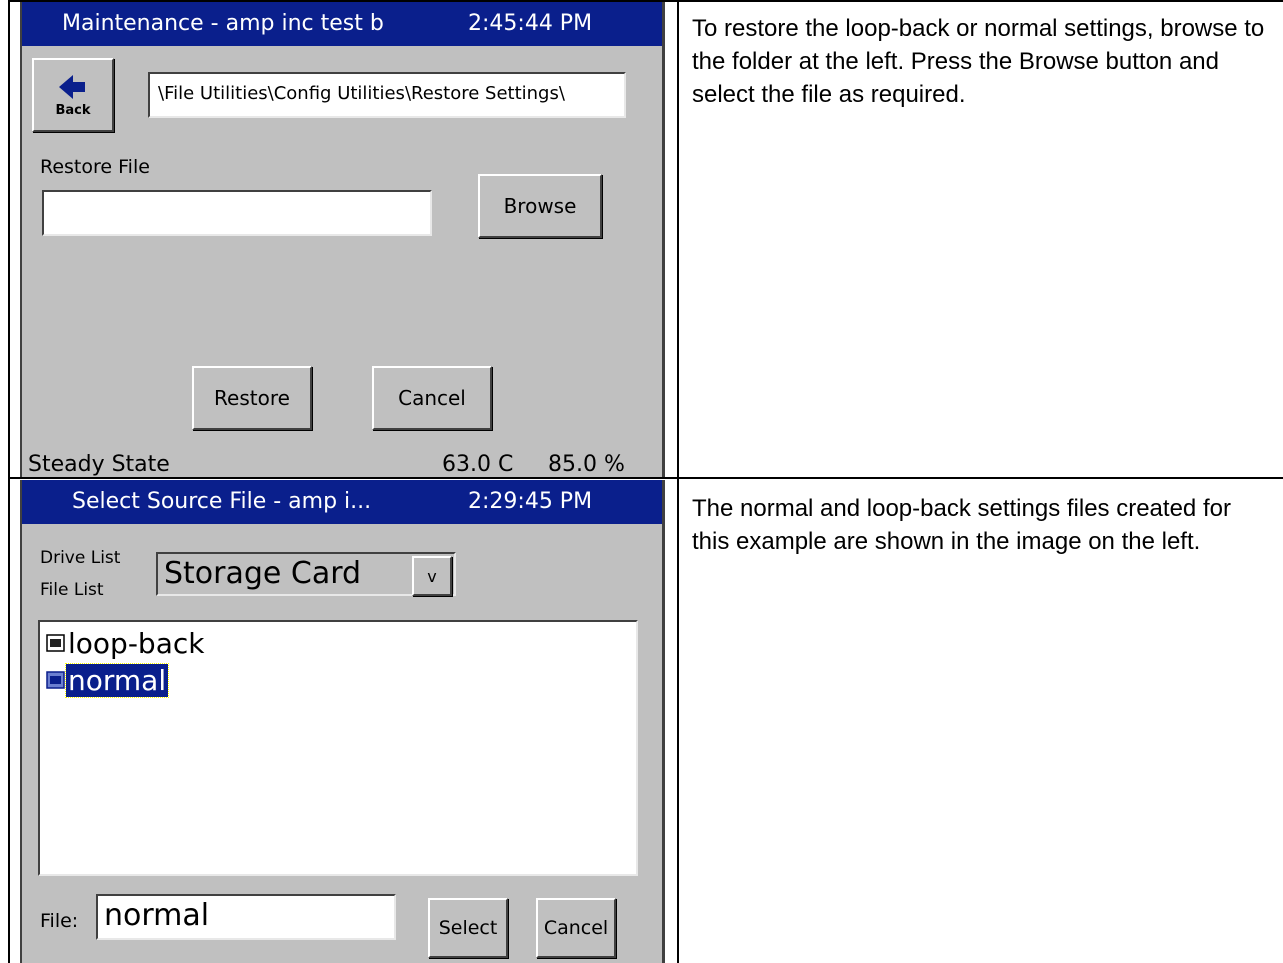  Describe the element at coordinates (246, 917) in the screenshot. I see `file-name-input: normal` at that location.